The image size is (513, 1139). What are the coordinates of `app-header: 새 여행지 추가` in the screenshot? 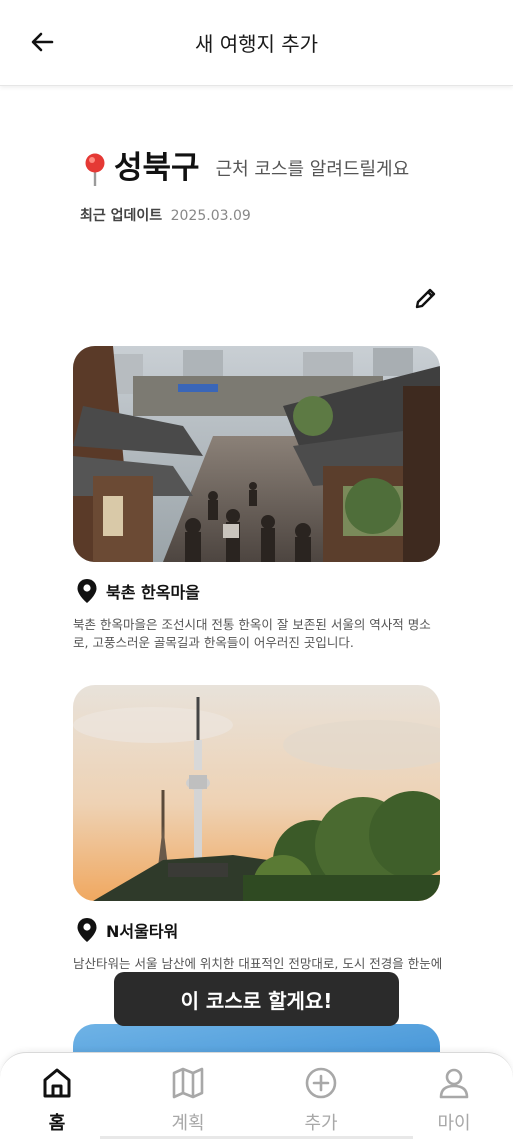 It's located at (256, 43).